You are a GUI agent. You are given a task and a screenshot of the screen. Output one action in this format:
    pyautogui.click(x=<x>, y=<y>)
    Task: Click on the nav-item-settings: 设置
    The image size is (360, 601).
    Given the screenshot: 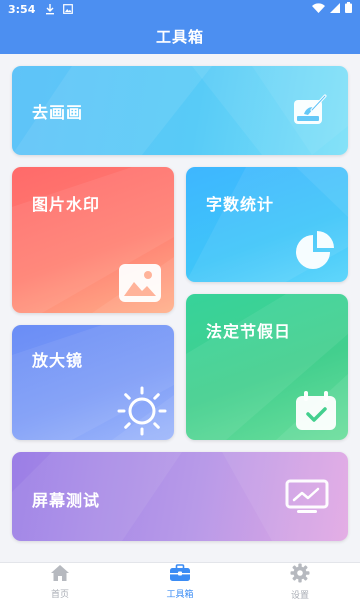 What is the action you would take?
    pyautogui.click(x=300, y=582)
    